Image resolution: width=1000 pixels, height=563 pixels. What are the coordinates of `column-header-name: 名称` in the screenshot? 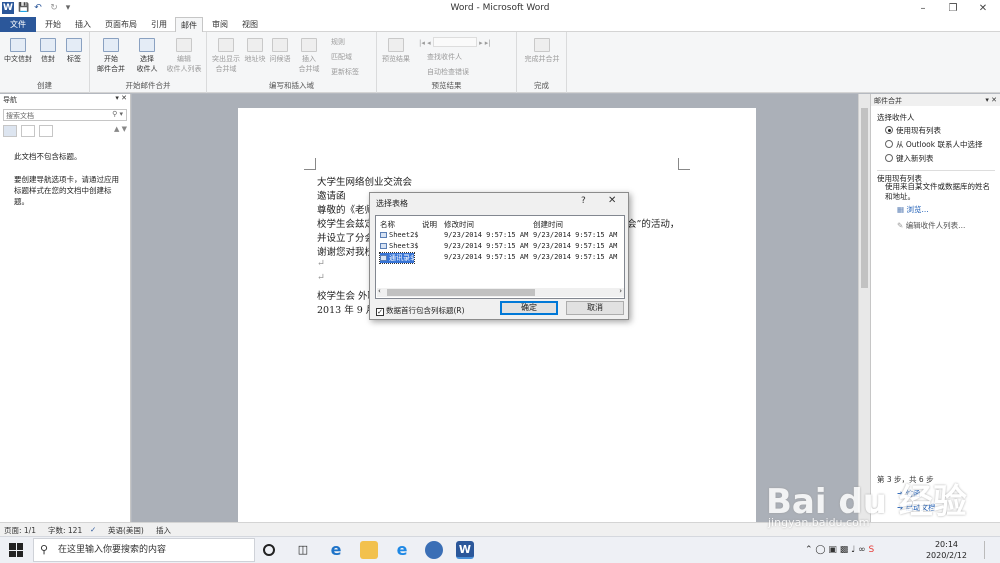 It's located at (387, 224).